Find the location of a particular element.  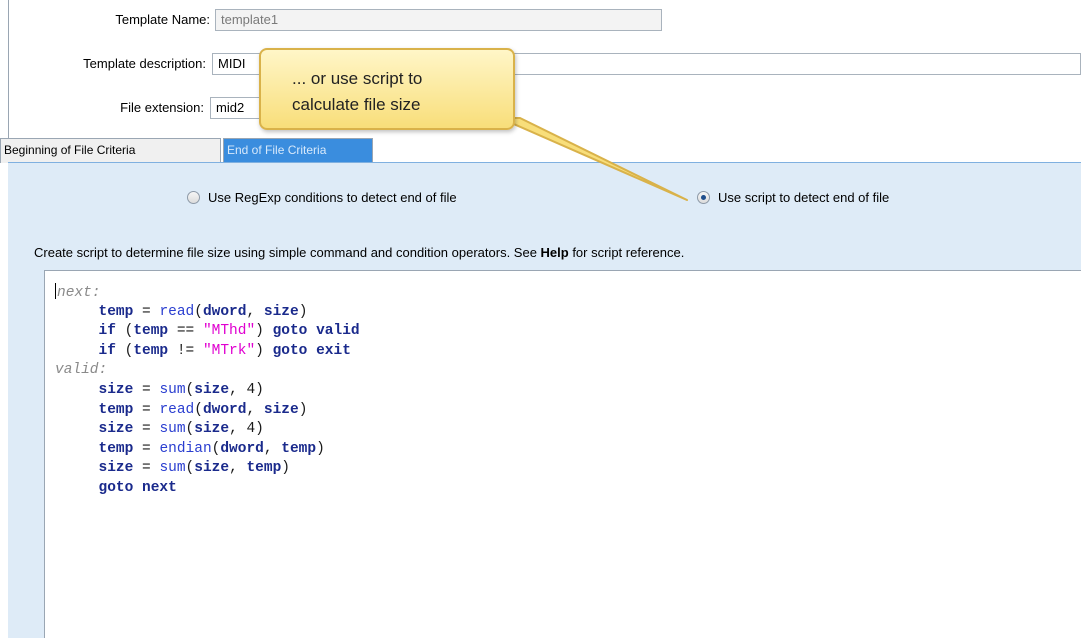

callout-box: ... or use script to calculate file size is located at coordinates (387, 89).